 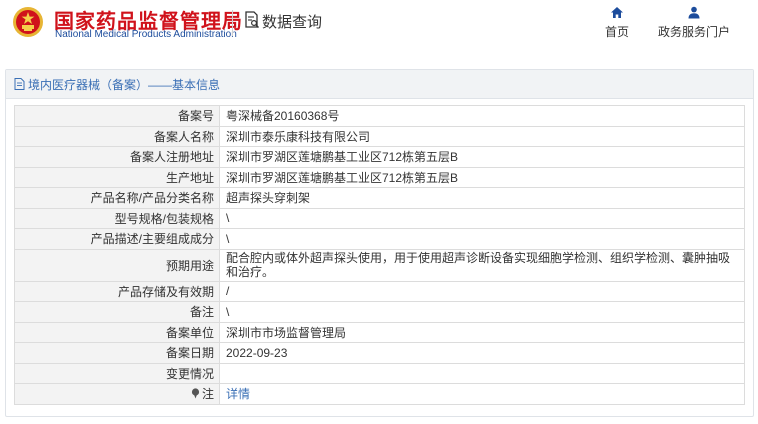 What do you see at coordinates (252, 19) in the screenshot?
I see `document-search-icon` at bounding box center [252, 19].